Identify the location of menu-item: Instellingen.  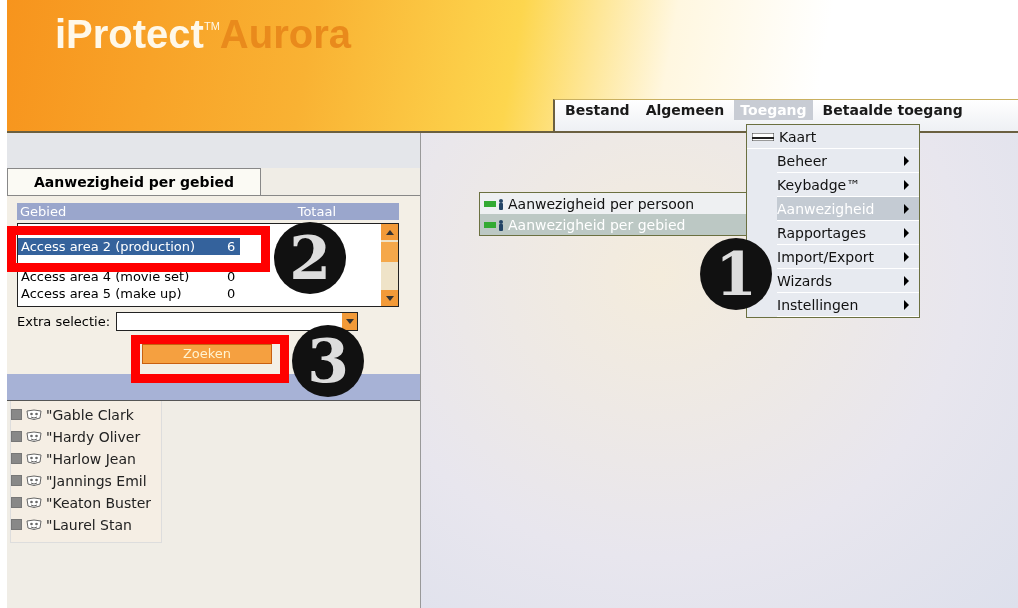
(848, 305).